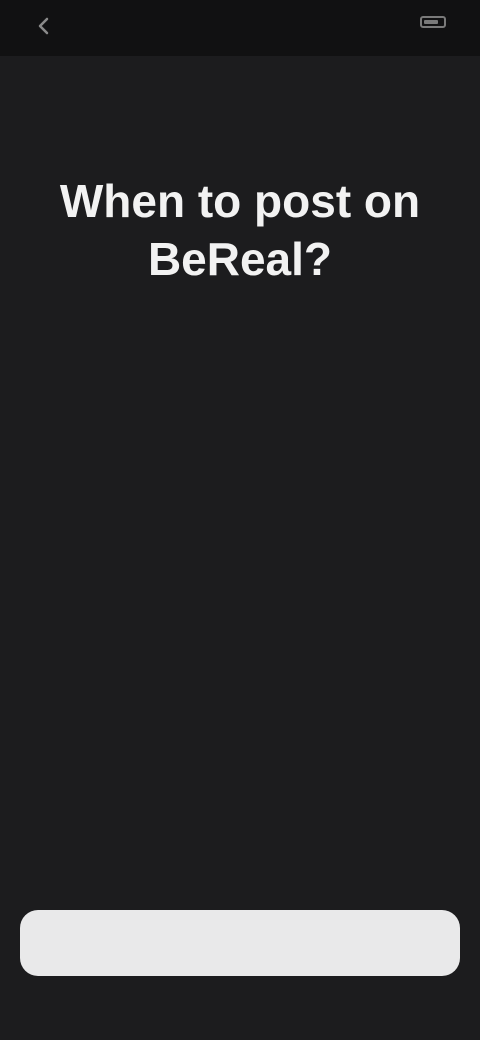 The width and height of the screenshot is (480, 1040). What do you see at coordinates (240, 943) in the screenshot?
I see `continue-button` at bounding box center [240, 943].